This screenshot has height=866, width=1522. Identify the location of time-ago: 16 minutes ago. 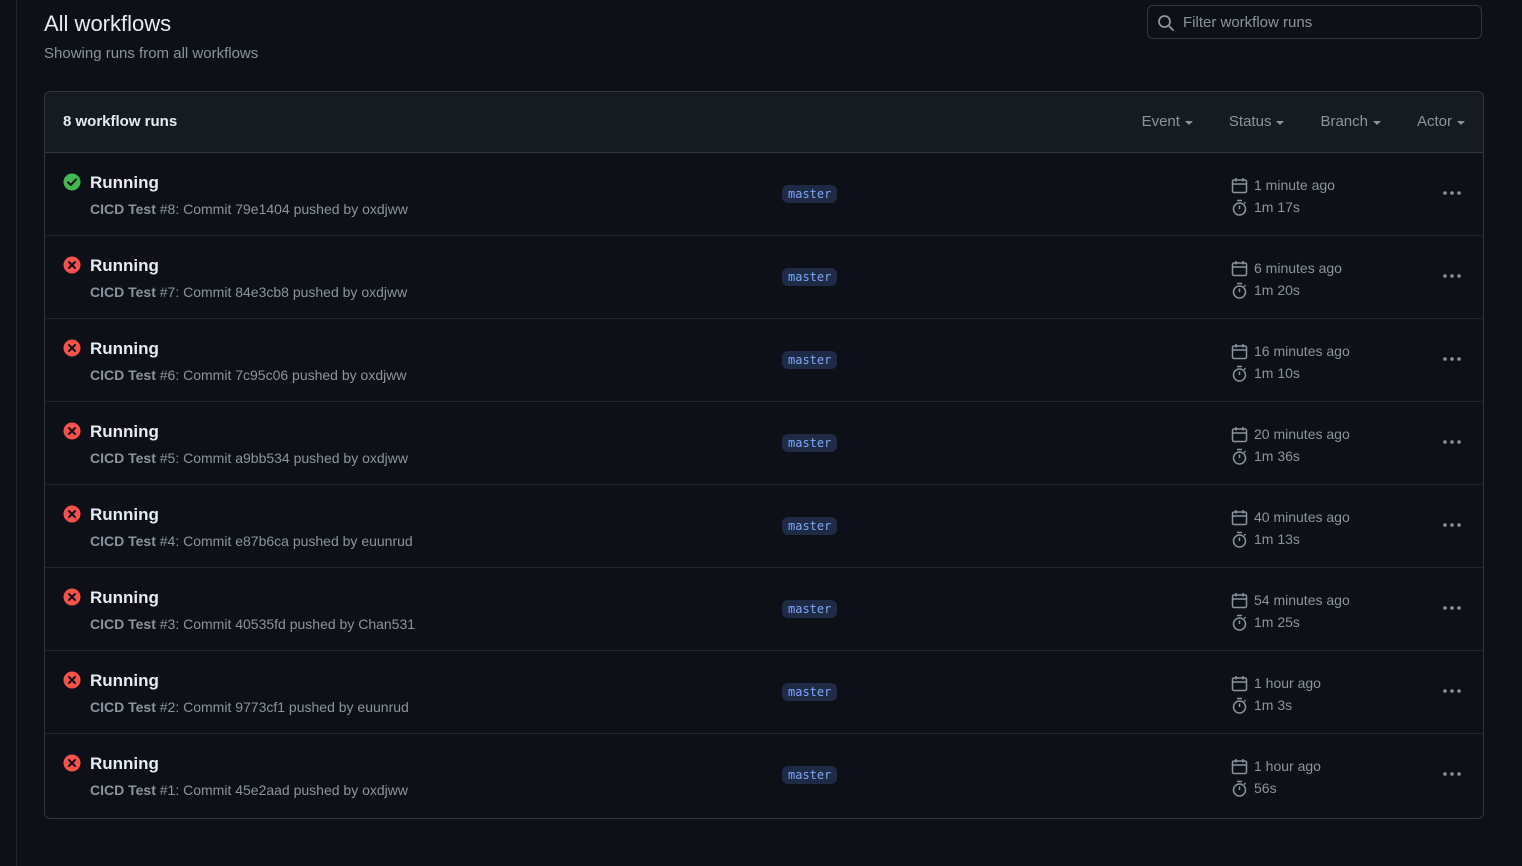
(1302, 351).